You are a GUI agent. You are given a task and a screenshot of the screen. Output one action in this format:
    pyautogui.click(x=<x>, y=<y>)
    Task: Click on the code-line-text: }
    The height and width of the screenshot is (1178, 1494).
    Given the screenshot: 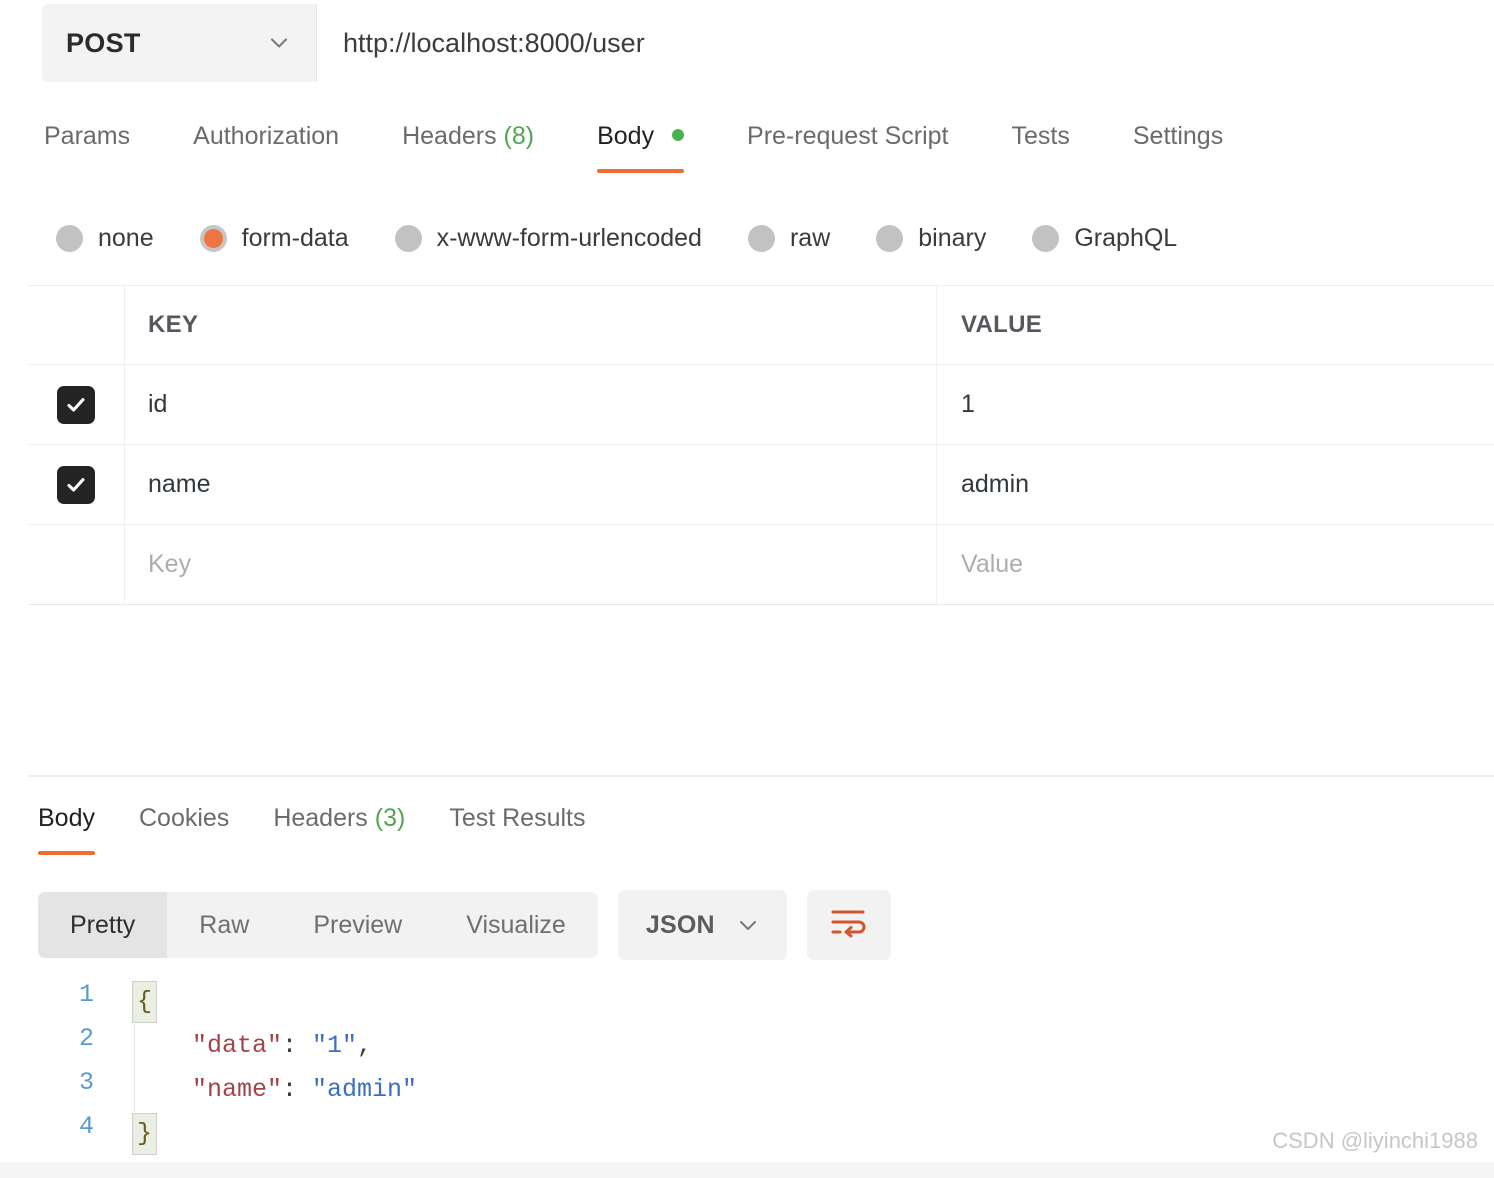 What is the action you would take?
    pyautogui.click(x=145, y=1134)
    